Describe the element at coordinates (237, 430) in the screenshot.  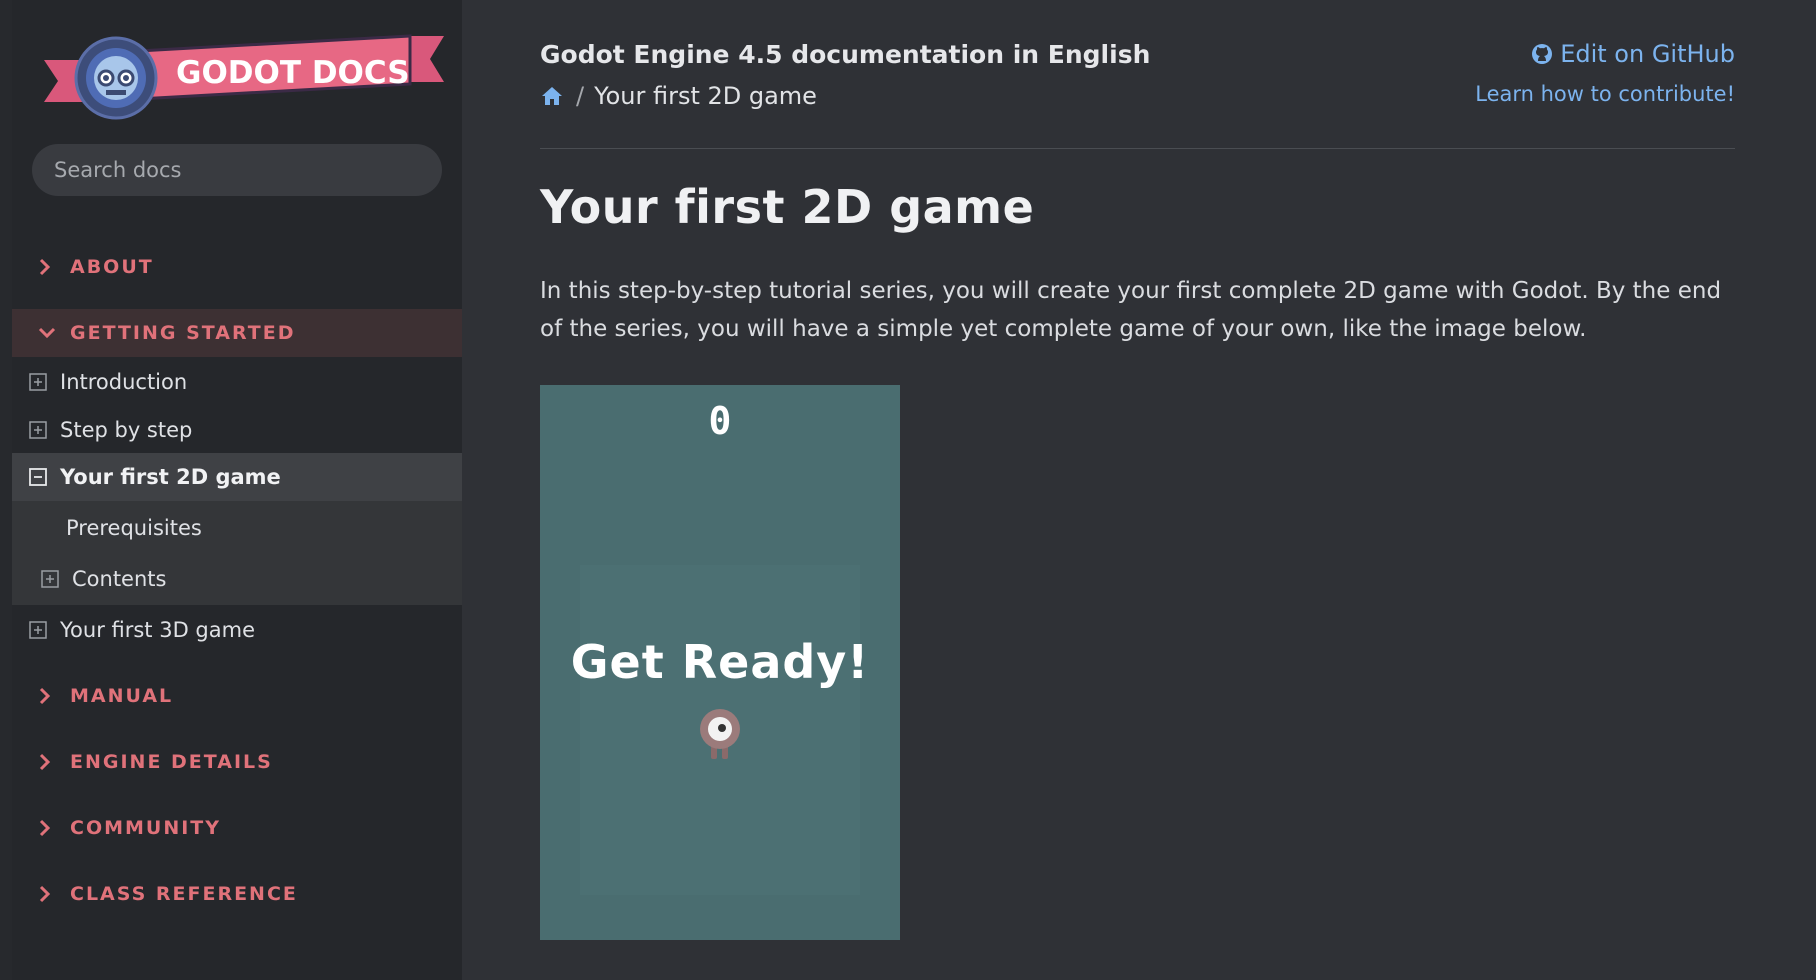
I see `sidebar-item-step-by-step: Step by step` at that location.